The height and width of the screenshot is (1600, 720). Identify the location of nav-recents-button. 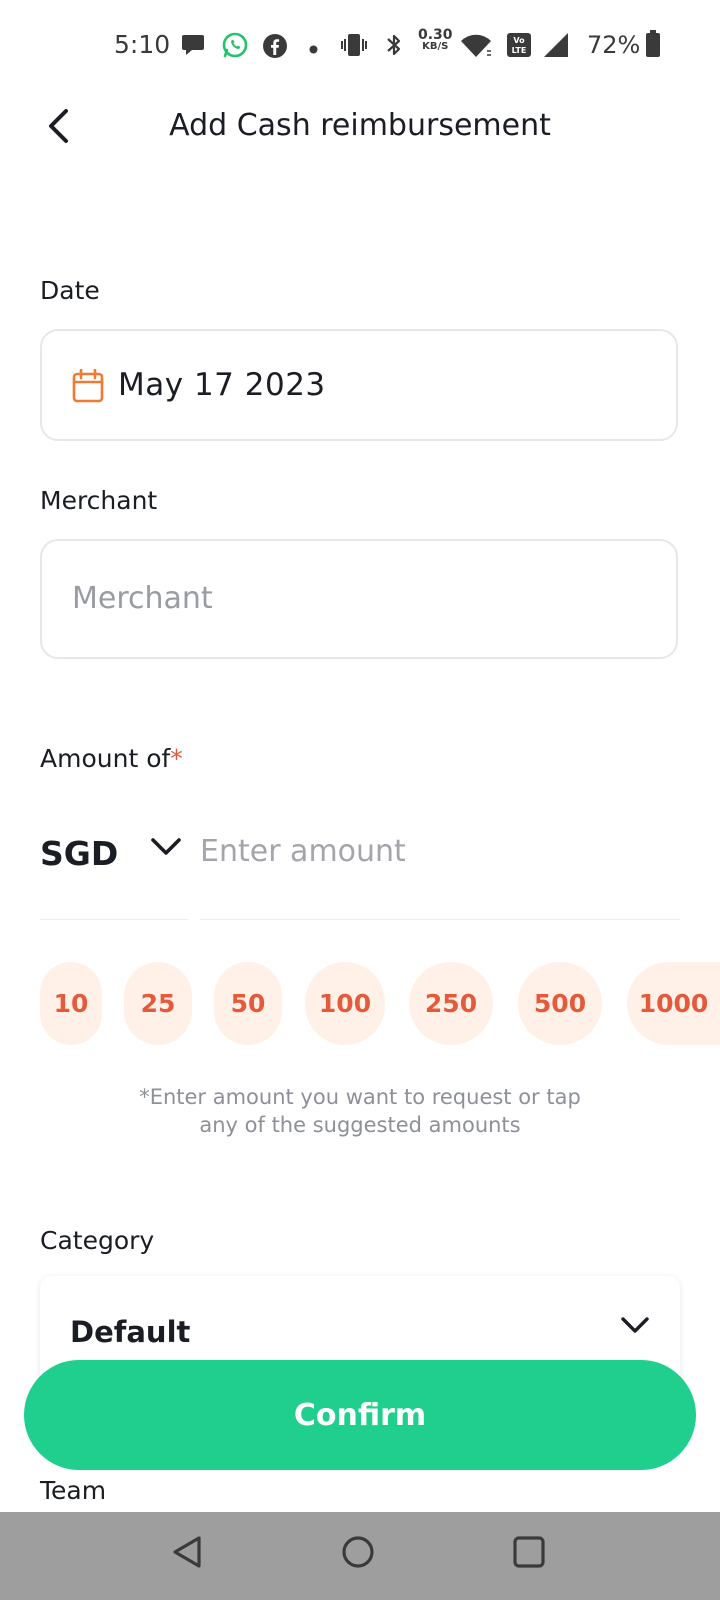
(529, 1554).